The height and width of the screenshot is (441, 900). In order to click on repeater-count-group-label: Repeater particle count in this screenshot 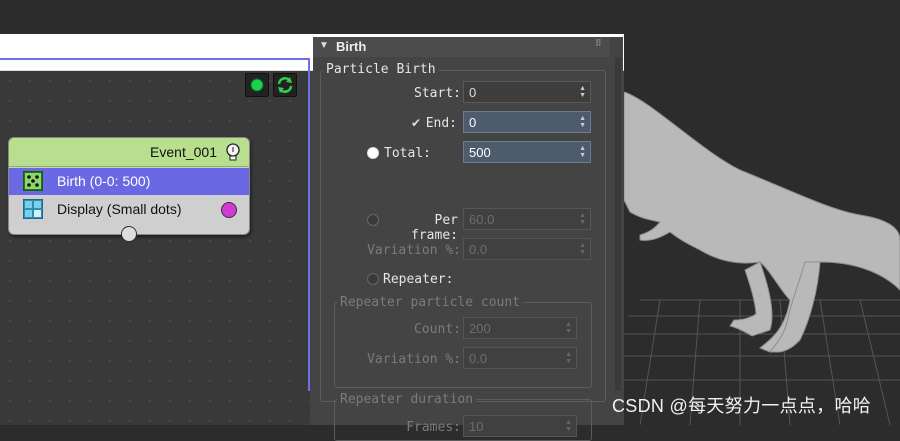, I will do `click(430, 302)`.